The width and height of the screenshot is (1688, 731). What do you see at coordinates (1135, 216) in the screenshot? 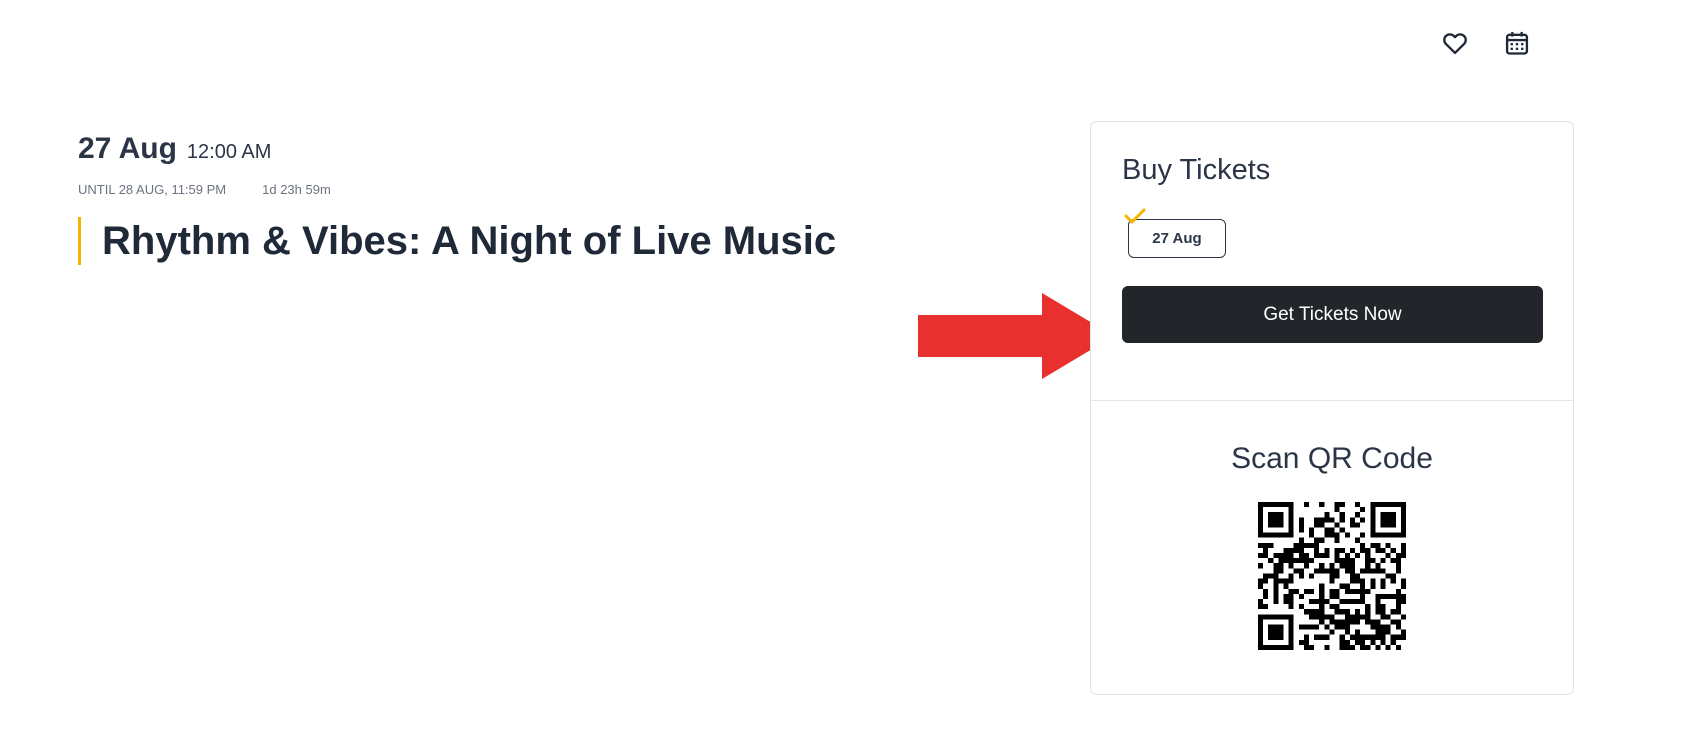
I see `checkmark-icon` at bounding box center [1135, 216].